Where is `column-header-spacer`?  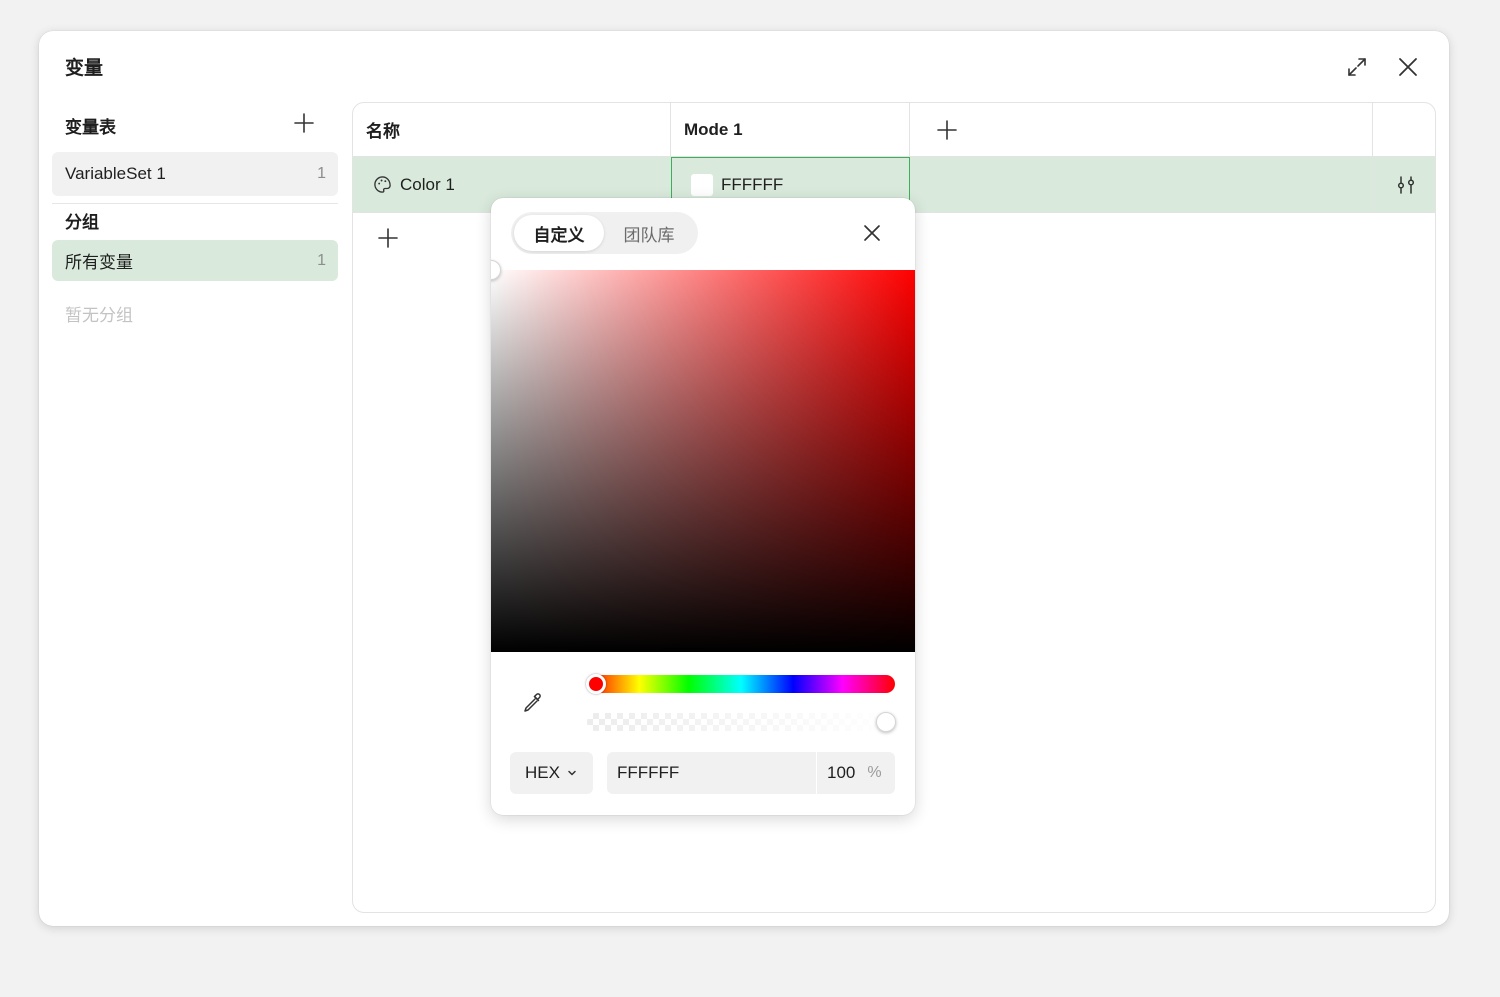
column-header-spacer is located at coordinates (1404, 130).